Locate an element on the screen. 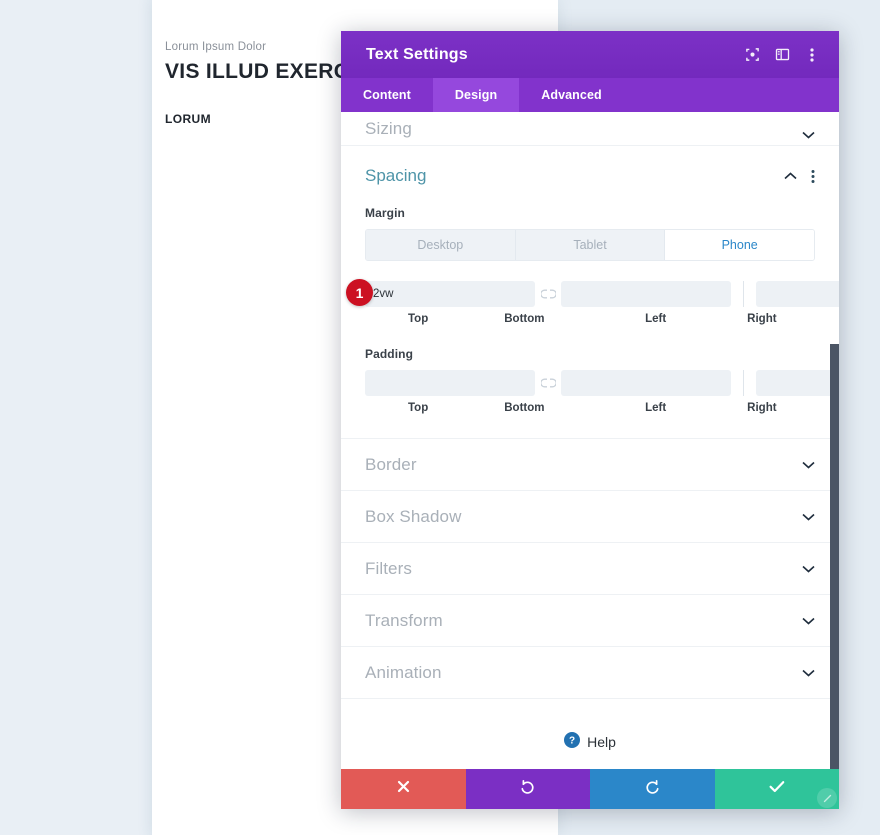 This screenshot has width=880, height=835. modal-scrollbar-thumb is located at coordinates (834, 556).